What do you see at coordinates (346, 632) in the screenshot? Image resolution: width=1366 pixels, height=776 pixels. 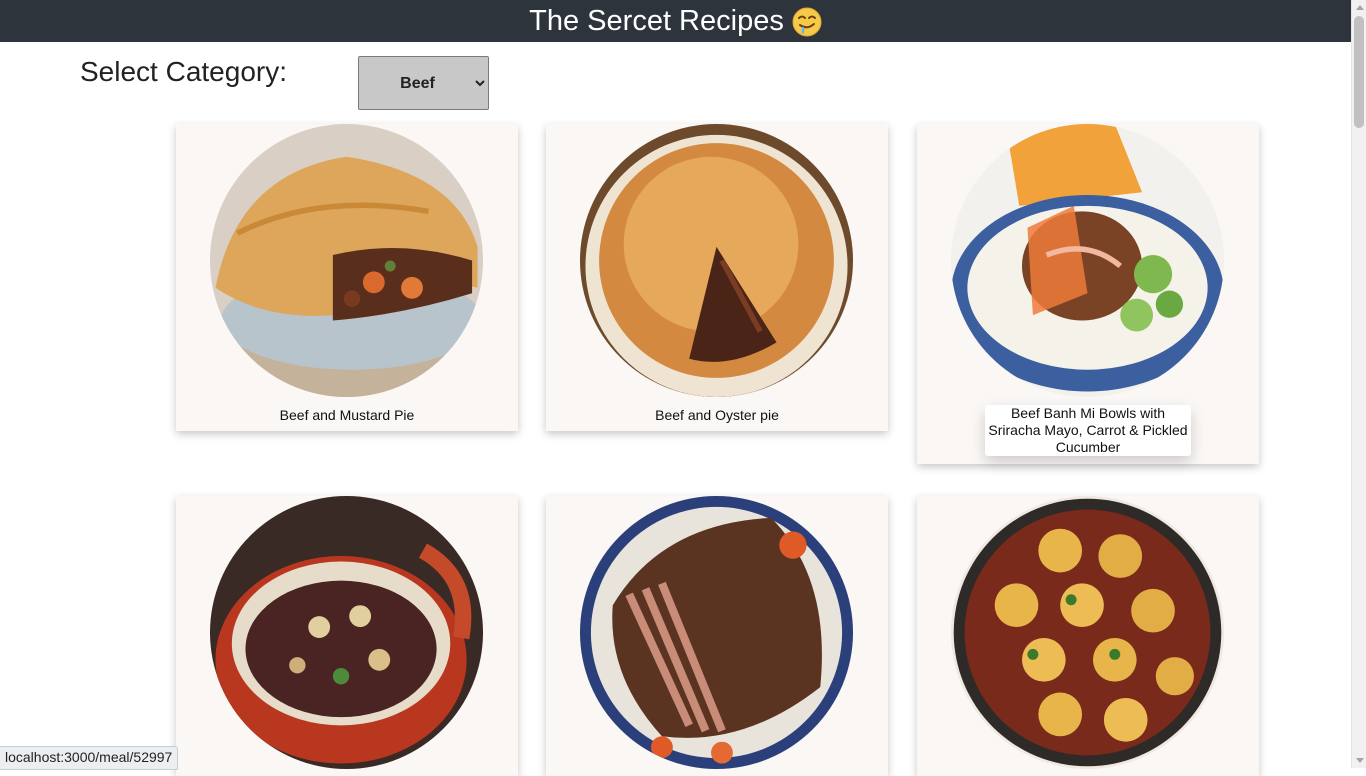 I see `beef-bourguignon-photo` at bounding box center [346, 632].